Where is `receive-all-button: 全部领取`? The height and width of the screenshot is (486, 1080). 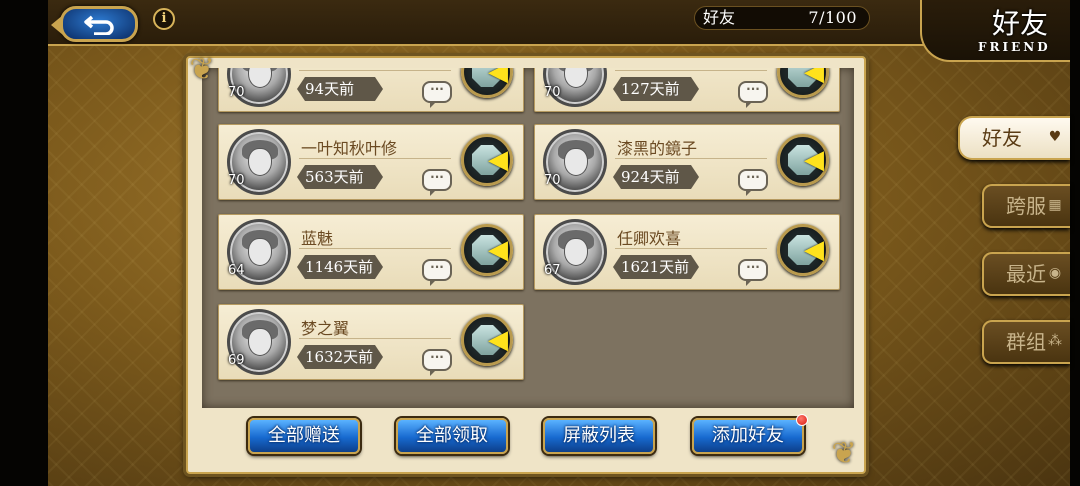 receive-all-button: 全部领取 is located at coordinates (452, 436).